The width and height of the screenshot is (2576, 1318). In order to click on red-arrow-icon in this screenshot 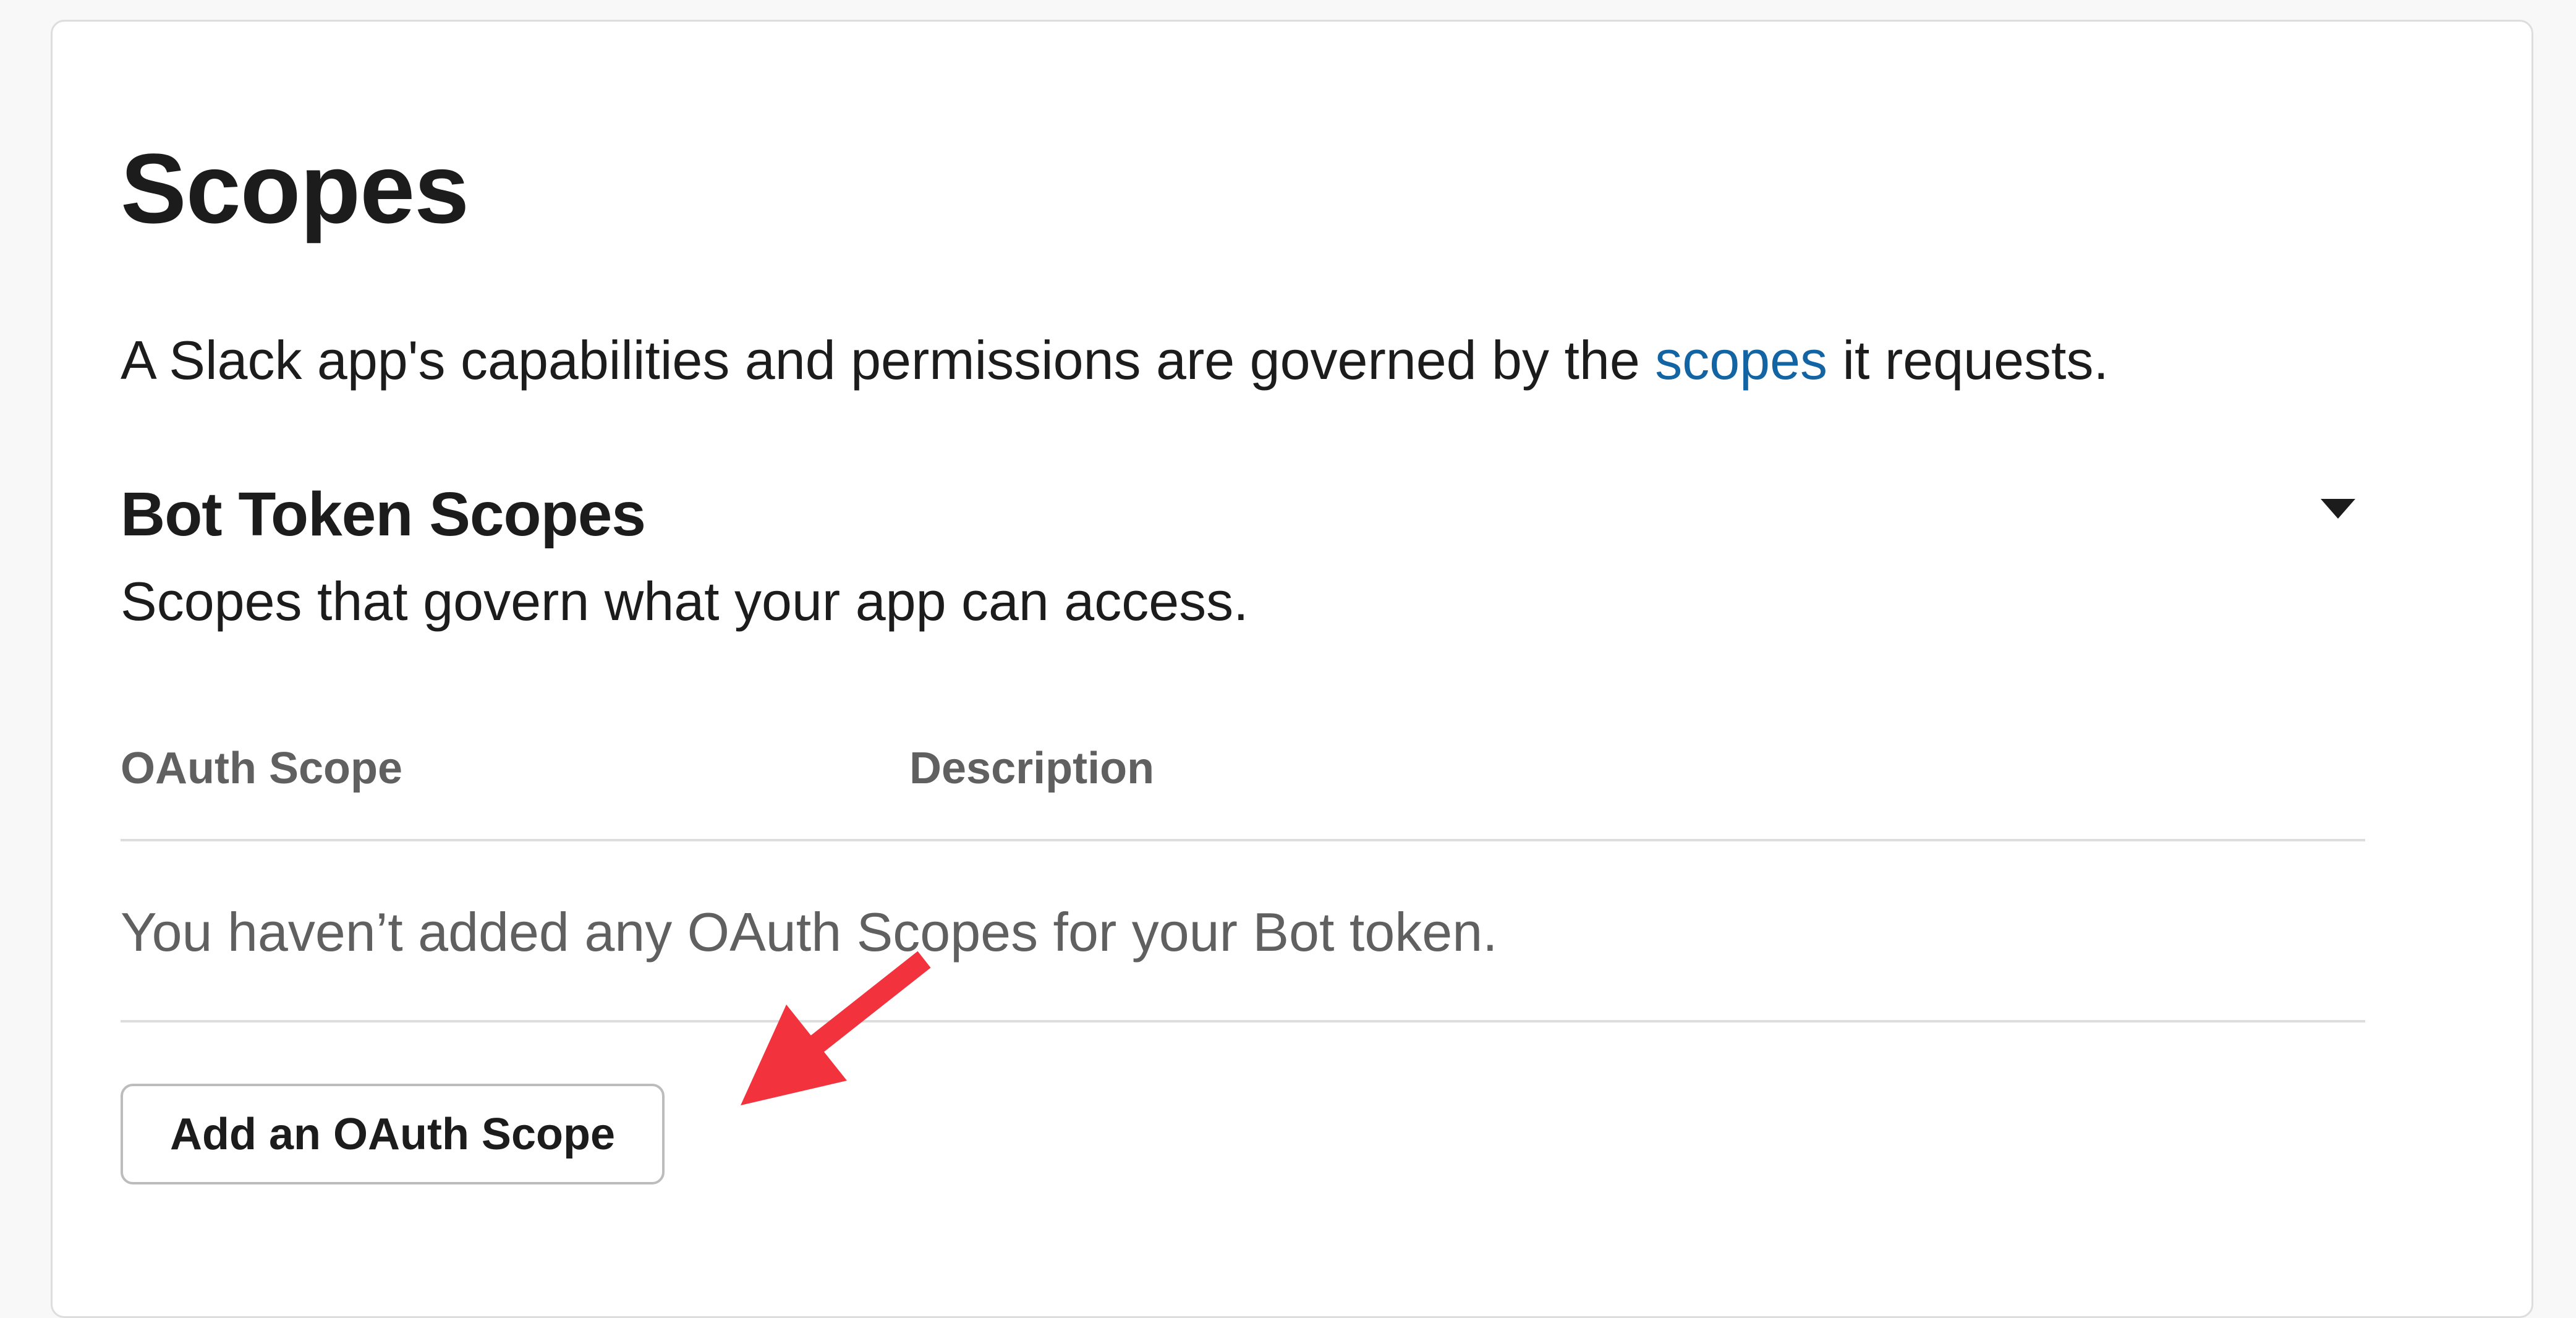, I will do `click(836, 1028)`.